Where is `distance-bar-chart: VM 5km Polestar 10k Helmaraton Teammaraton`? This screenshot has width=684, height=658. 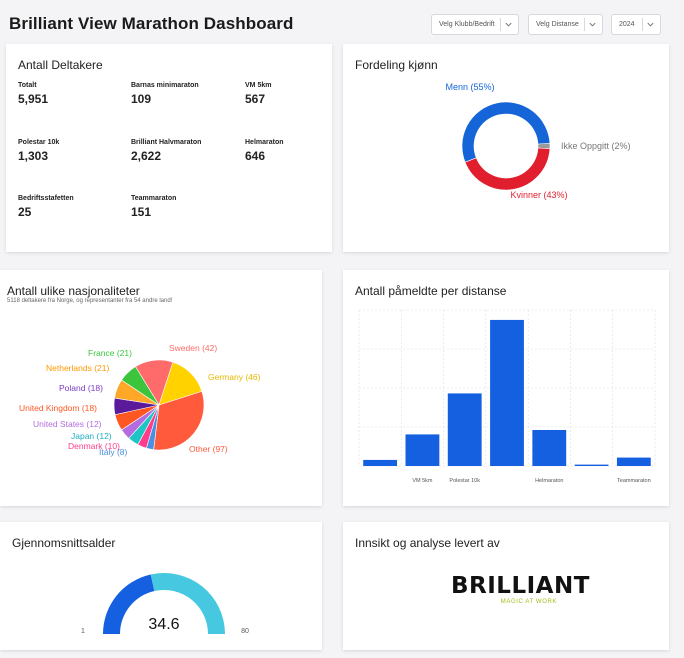 distance-bar-chart: VM 5km Polestar 10k Helmaraton Teammaraton is located at coordinates (507, 396).